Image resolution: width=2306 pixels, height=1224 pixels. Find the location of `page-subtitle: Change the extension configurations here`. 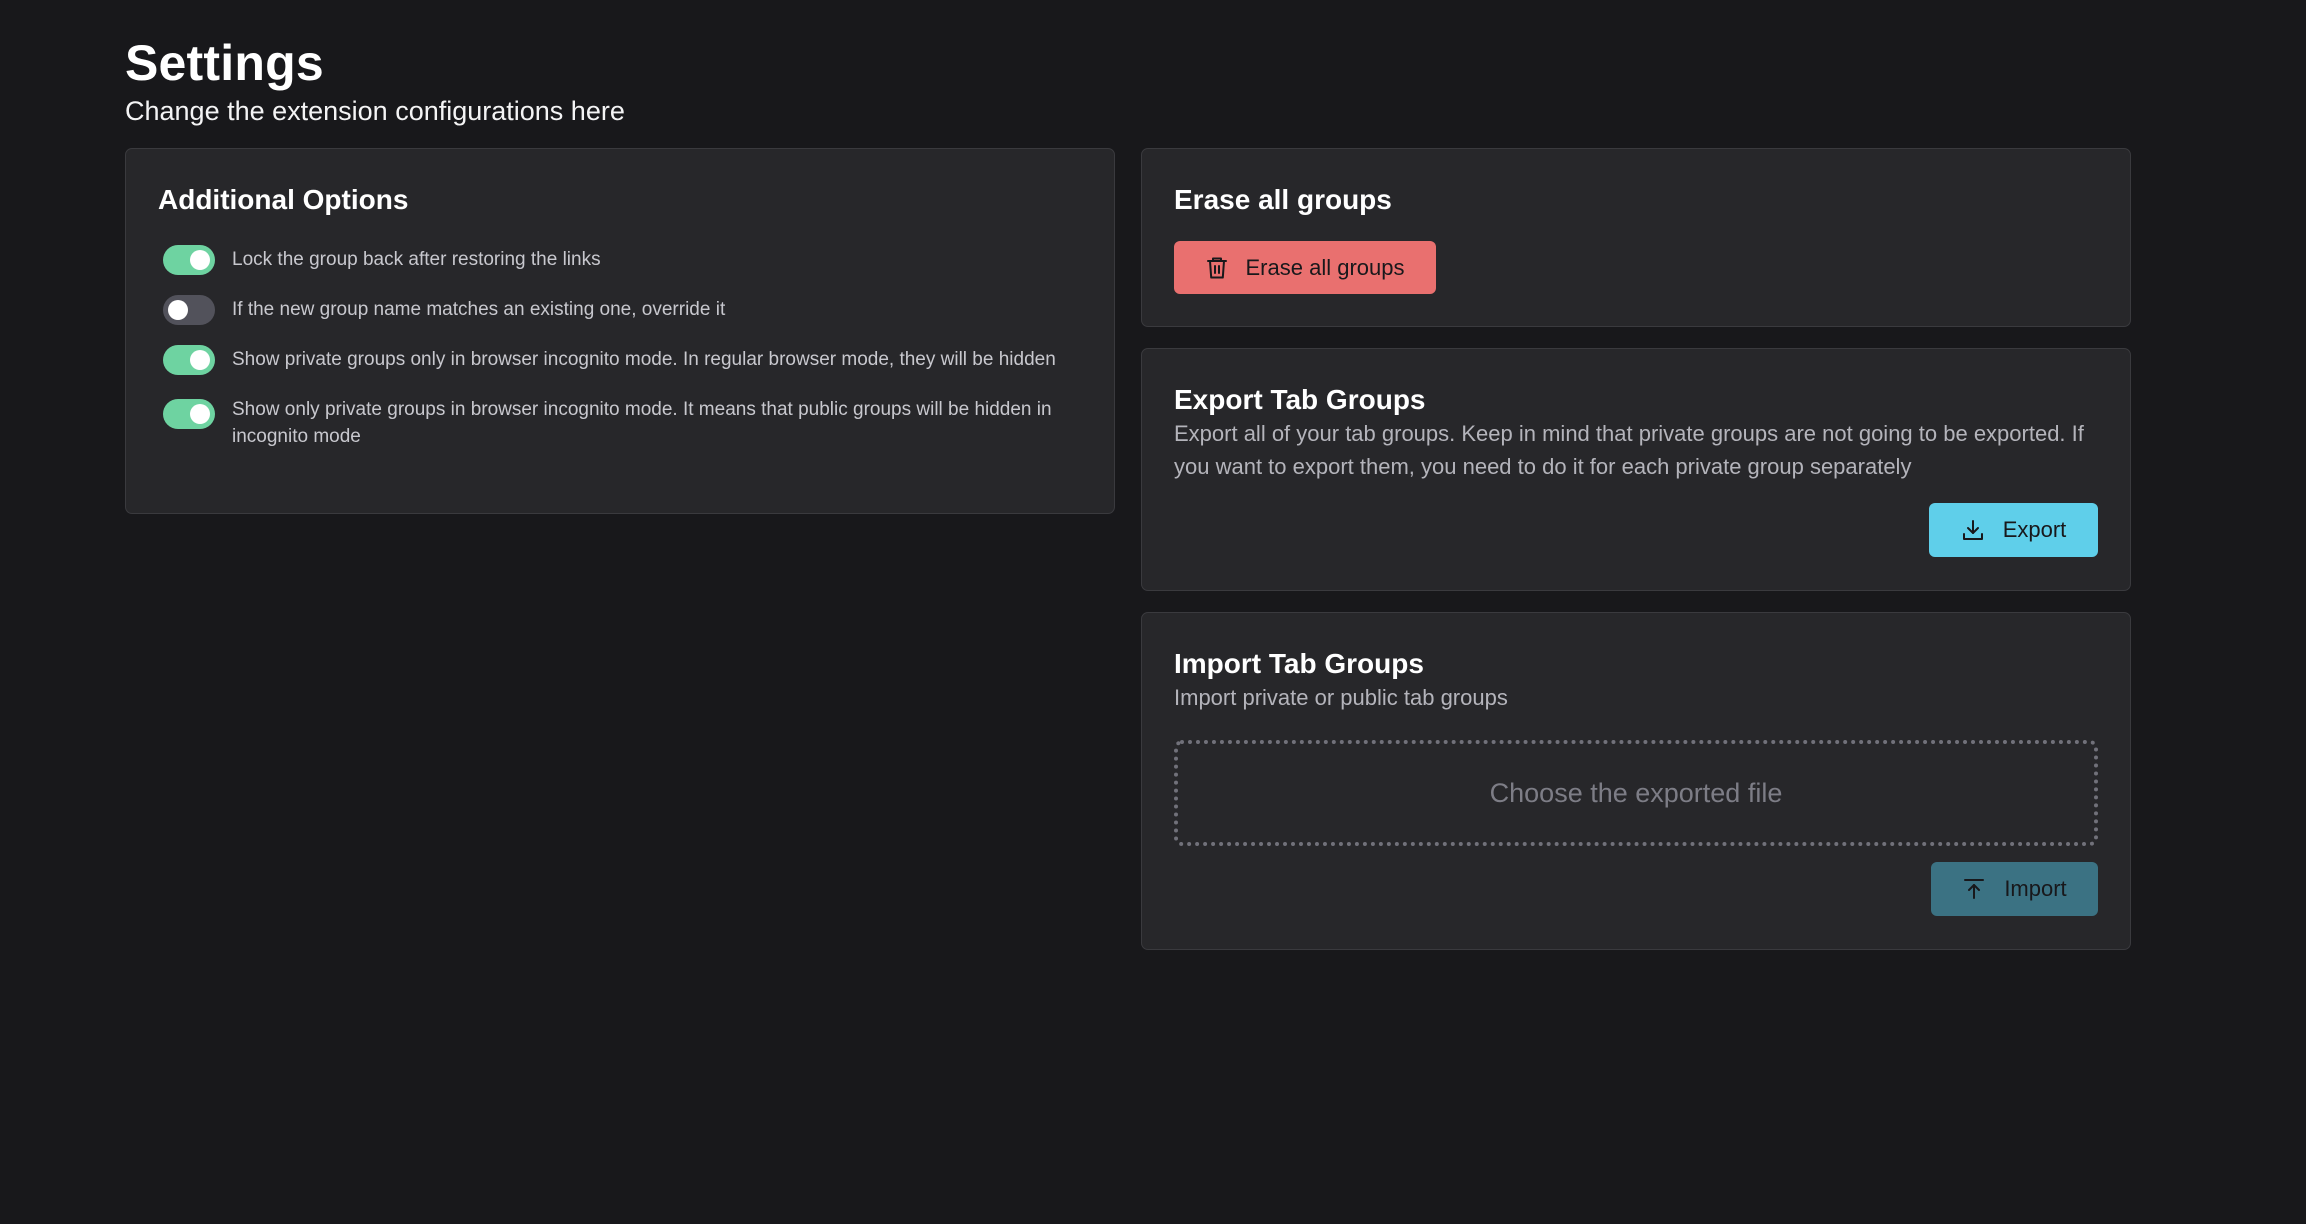

page-subtitle: Change the extension configurations here is located at coordinates (375, 111).